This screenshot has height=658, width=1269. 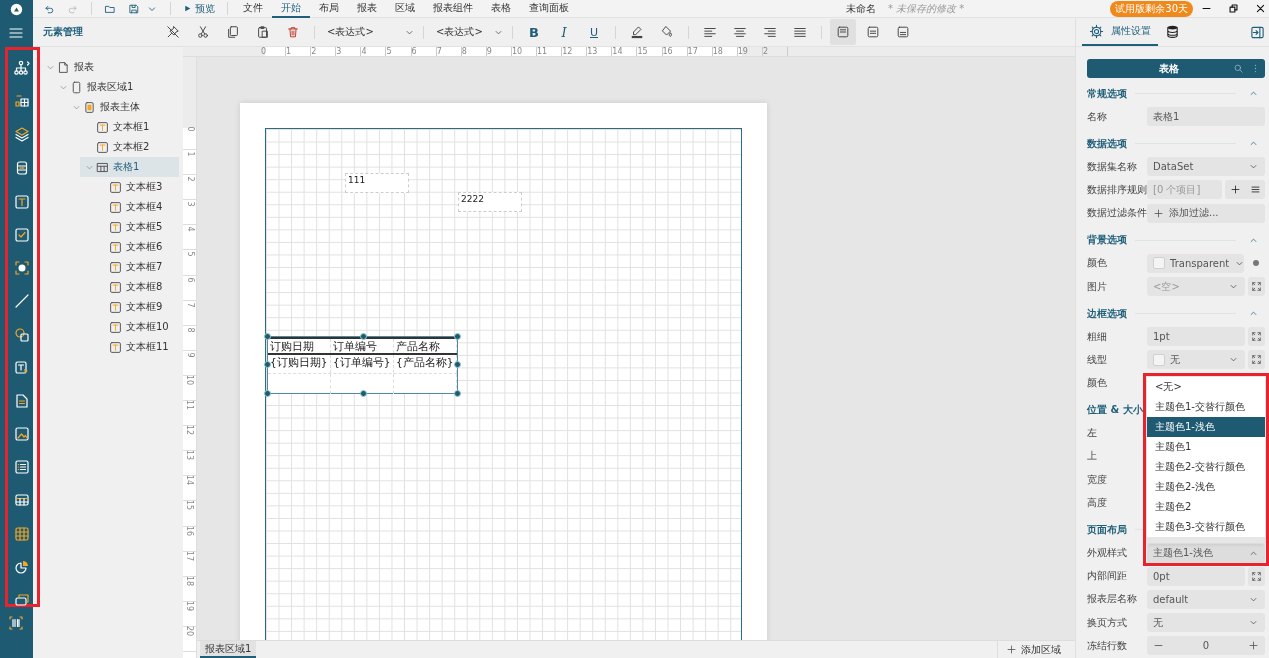 I want to click on close-icon, so click(x=1260, y=8).